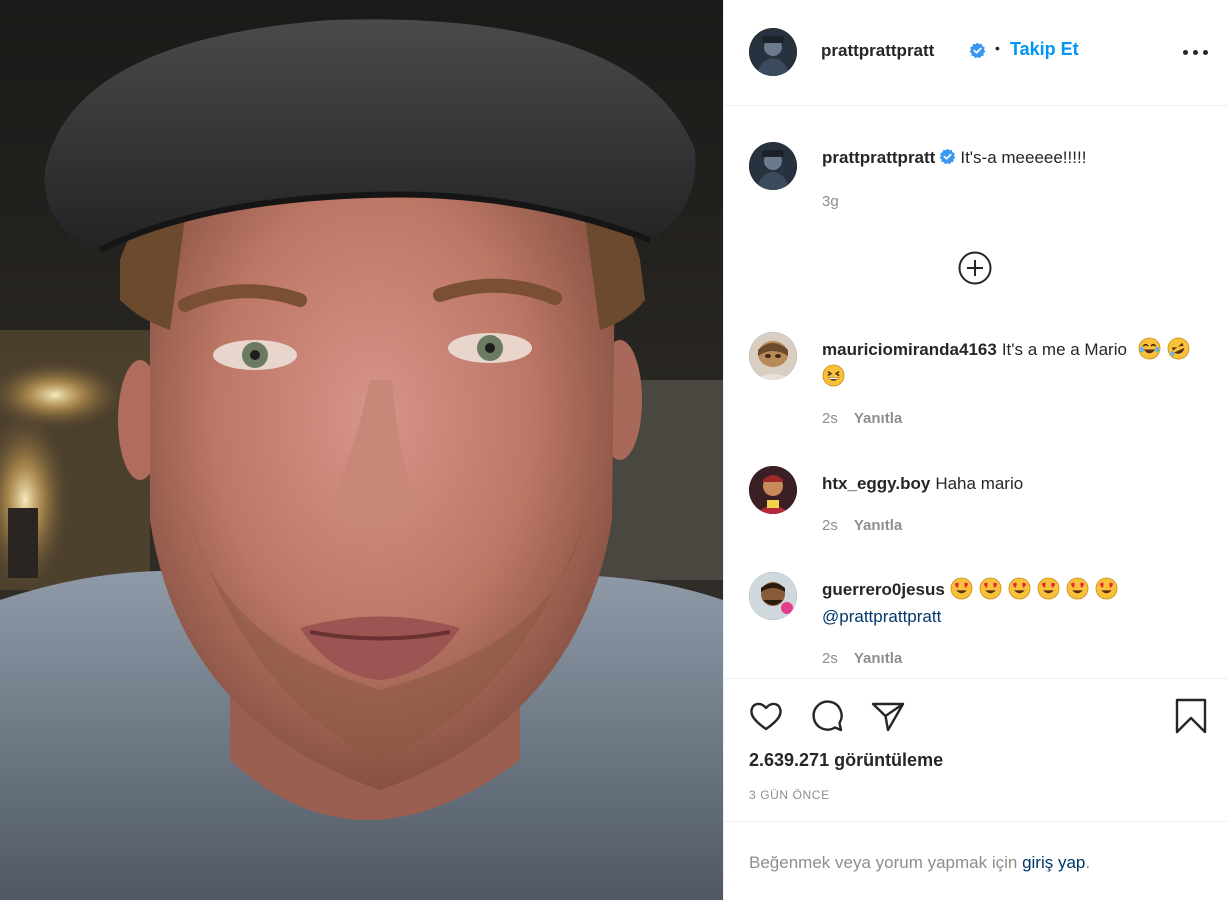  What do you see at coordinates (1023, 157) in the screenshot?
I see `caption-text: It's-a meeeee!!!!!` at bounding box center [1023, 157].